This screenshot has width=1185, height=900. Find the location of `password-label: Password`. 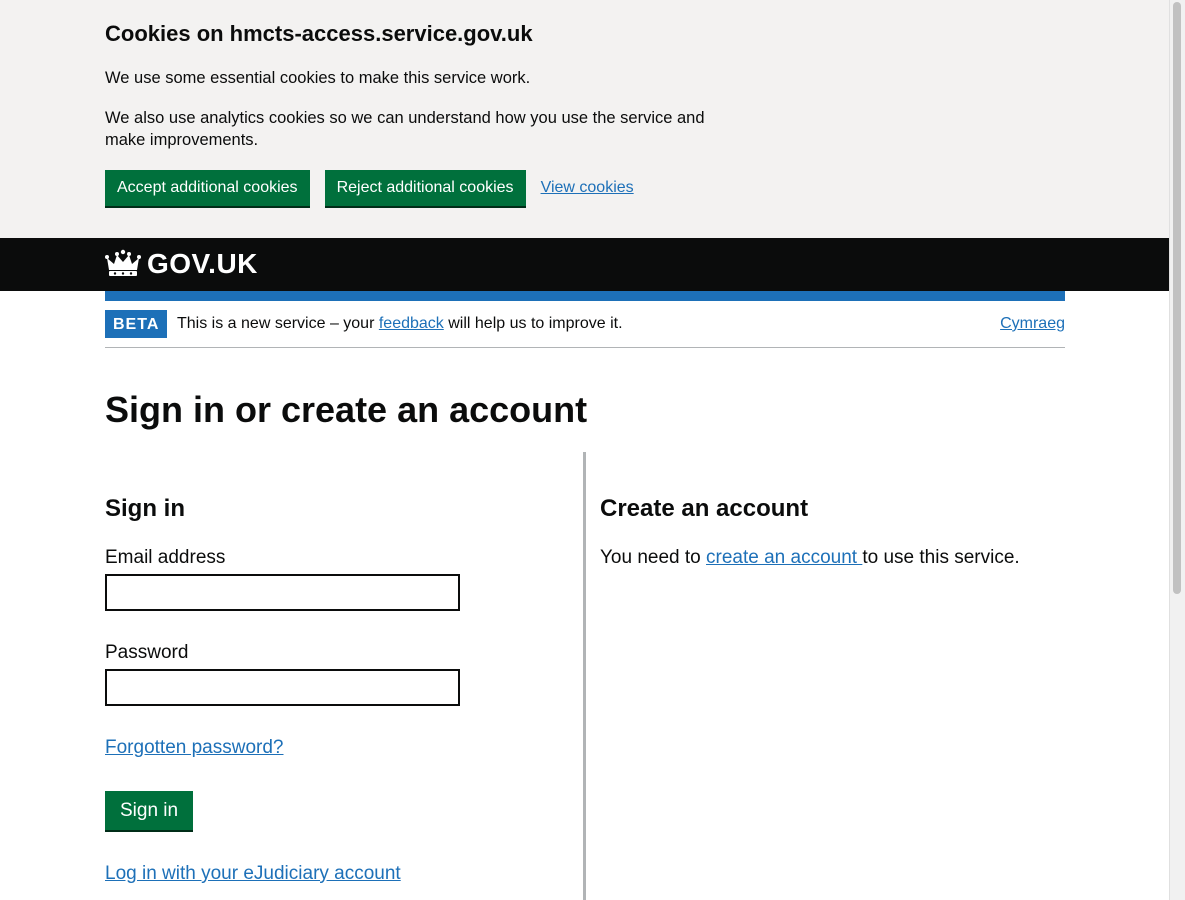

password-label: Password is located at coordinates (147, 652).